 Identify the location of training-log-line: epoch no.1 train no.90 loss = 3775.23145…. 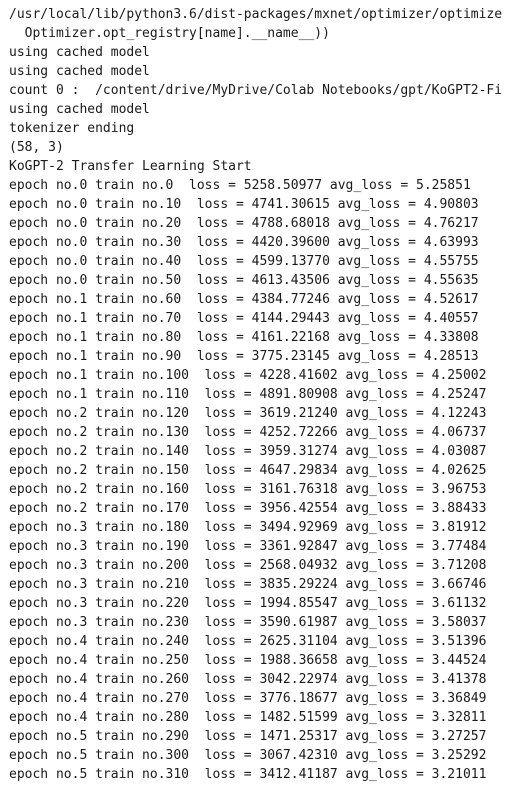
(244, 356).